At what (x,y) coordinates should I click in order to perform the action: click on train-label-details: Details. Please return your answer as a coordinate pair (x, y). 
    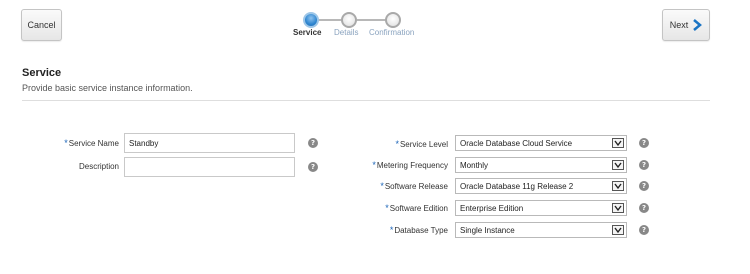
    Looking at the image, I should click on (346, 32).